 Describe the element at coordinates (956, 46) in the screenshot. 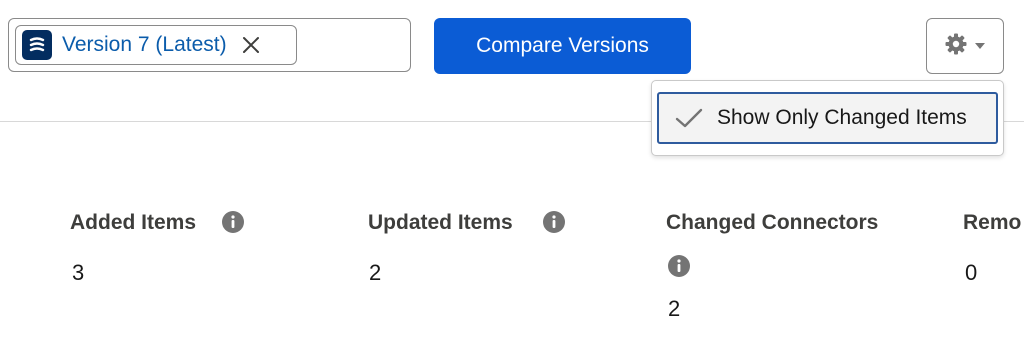

I see `gear-icon` at that location.